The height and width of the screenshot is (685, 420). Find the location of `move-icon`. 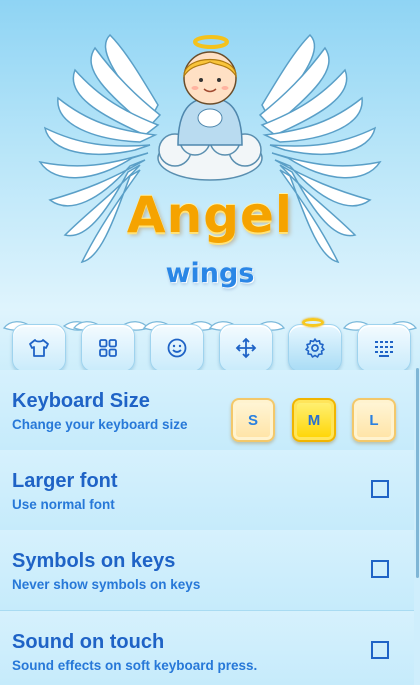

move-icon is located at coordinates (246, 348).